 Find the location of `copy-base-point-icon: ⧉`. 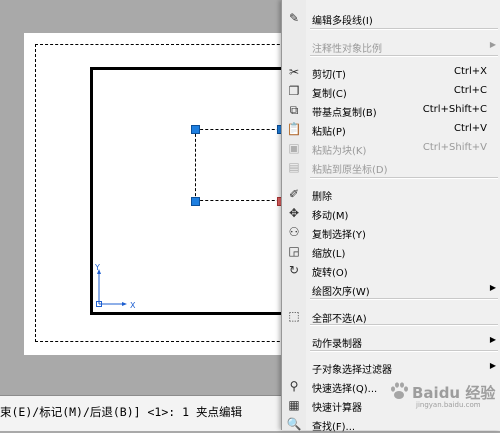

copy-base-point-icon: ⧉ is located at coordinates (294, 110).